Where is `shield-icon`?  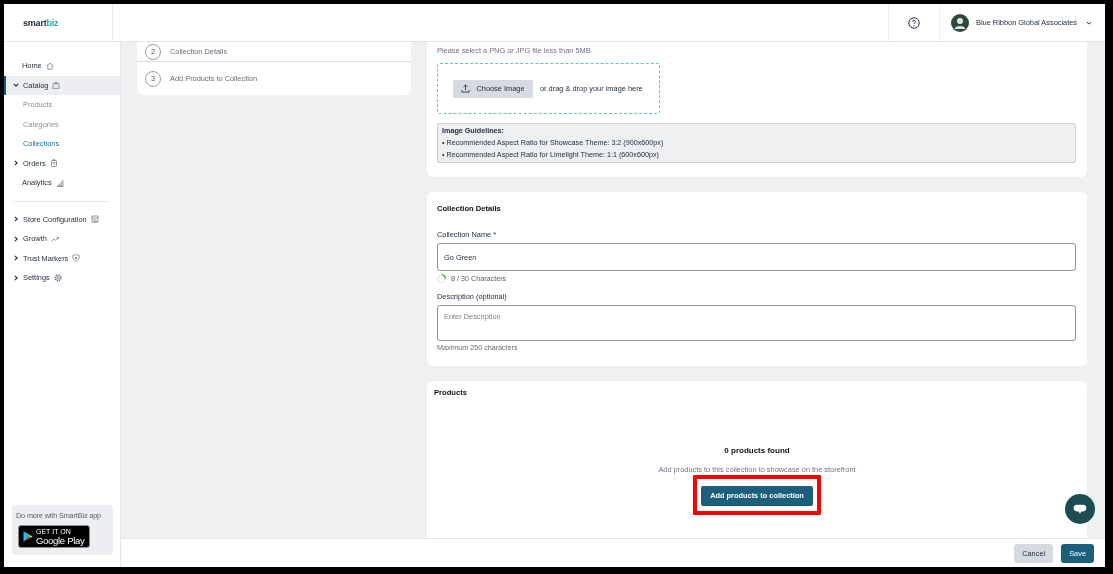
shield-icon is located at coordinates (76, 258).